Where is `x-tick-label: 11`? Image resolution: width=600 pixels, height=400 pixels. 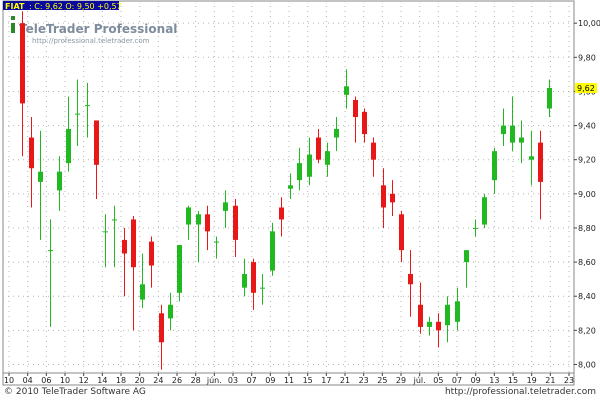 x-tick-label: 11 is located at coordinates (289, 380).